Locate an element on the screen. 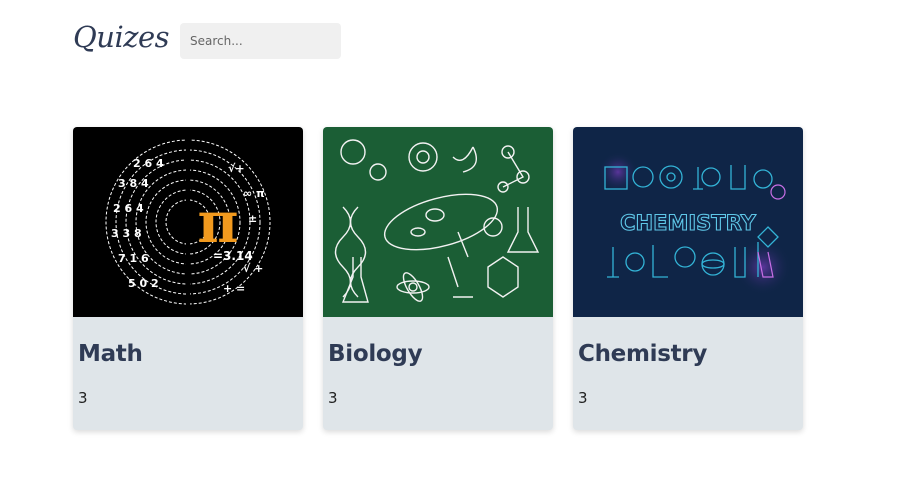 The height and width of the screenshot is (480, 901). biology-doodle-image is located at coordinates (438, 222).